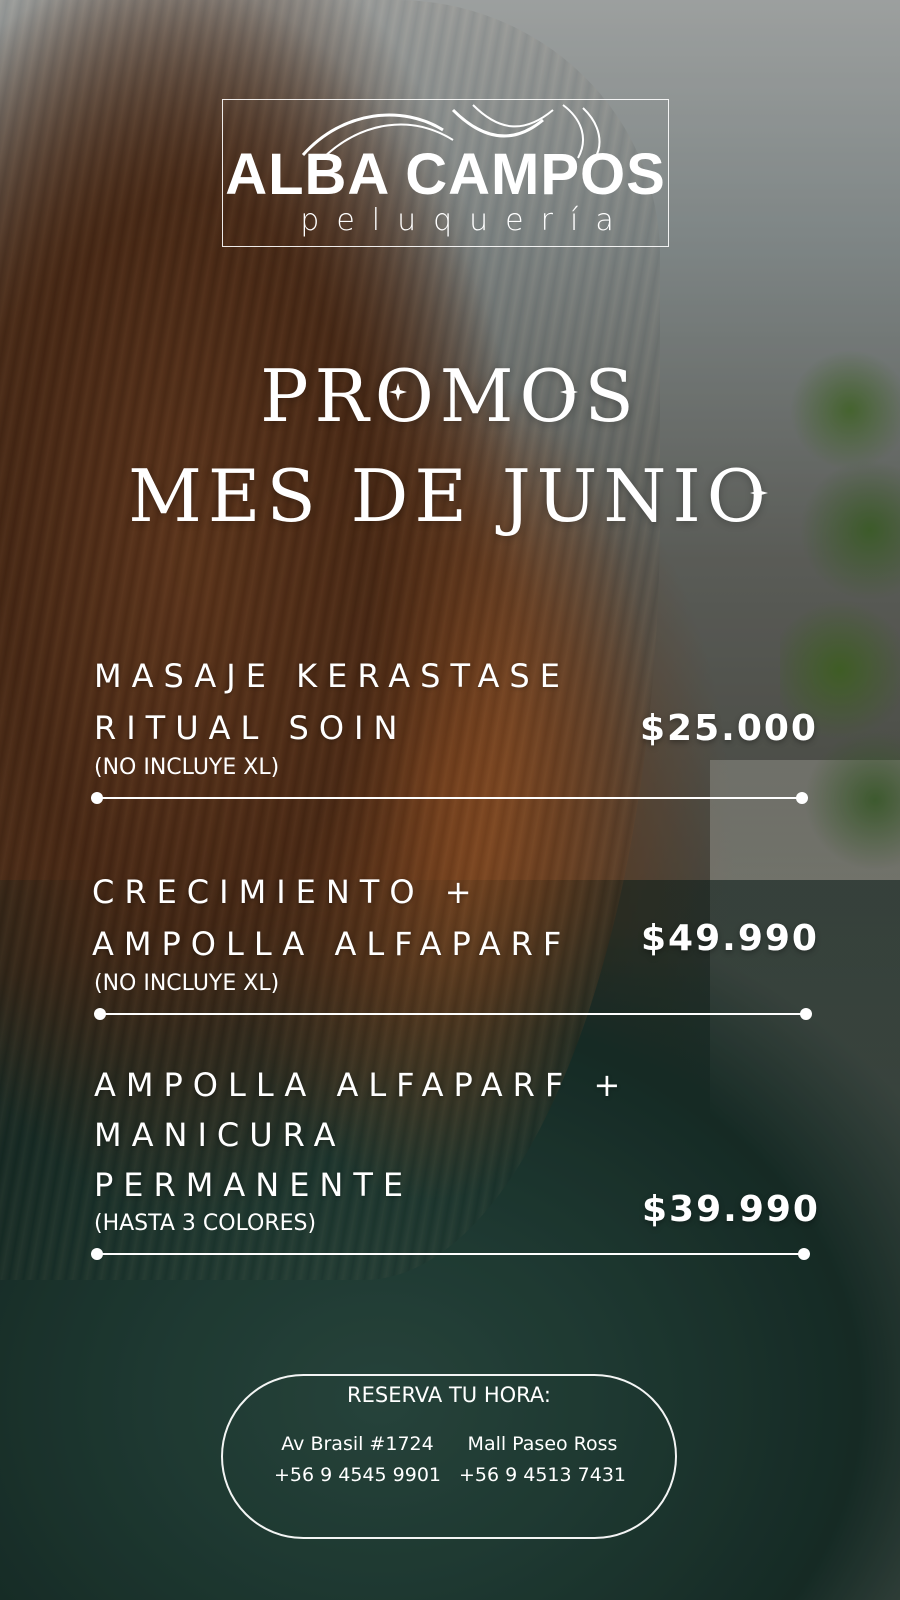 The image size is (900, 1600). What do you see at coordinates (332, 676) in the screenshot?
I see `promo-1-name-line-1: MASAJE KERASTASE` at bounding box center [332, 676].